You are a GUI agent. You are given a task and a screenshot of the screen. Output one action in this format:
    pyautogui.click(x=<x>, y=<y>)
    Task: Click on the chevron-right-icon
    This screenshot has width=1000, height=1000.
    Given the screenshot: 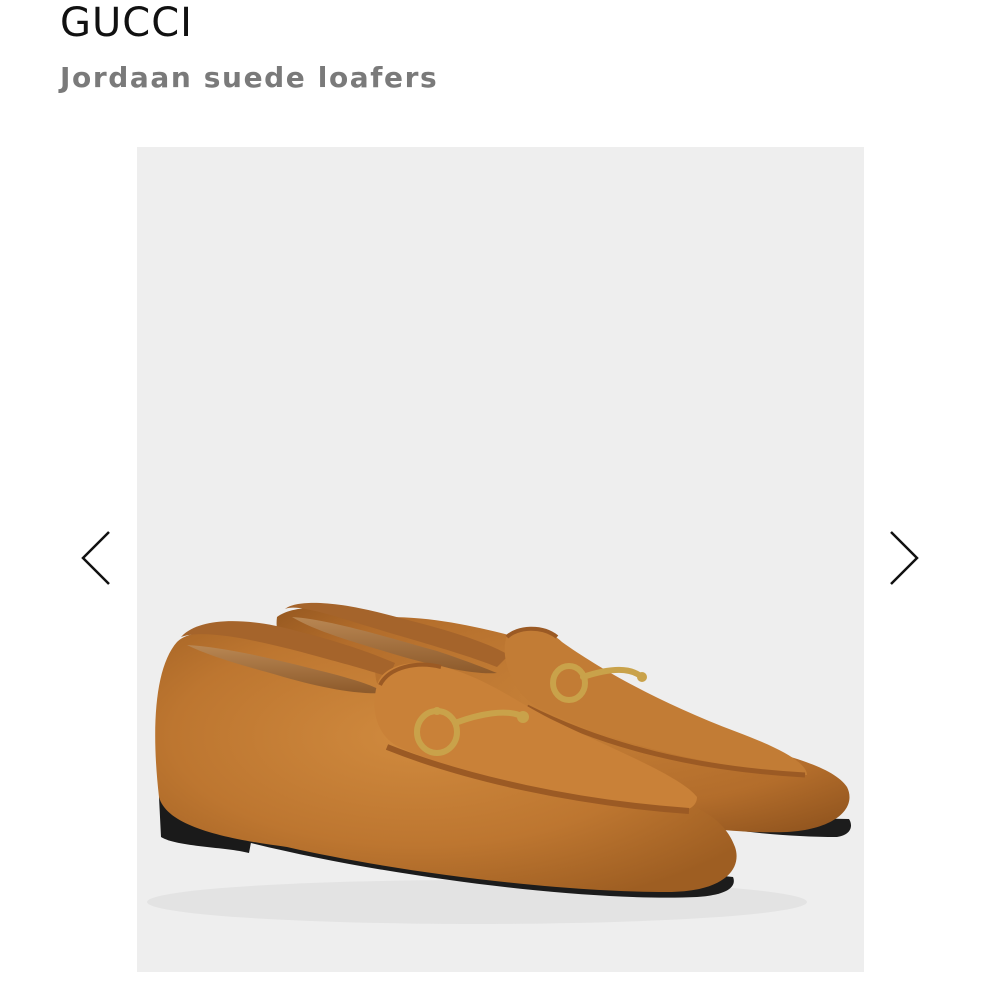 What is the action you would take?
    pyautogui.click(x=904, y=558)
    